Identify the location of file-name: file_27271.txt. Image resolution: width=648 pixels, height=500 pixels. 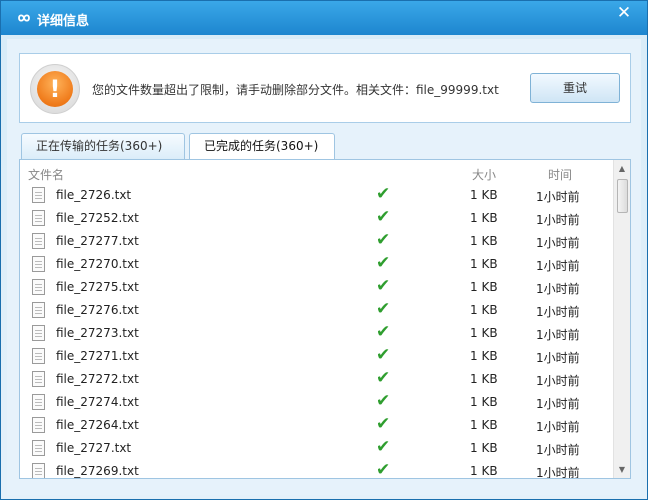
(97, 356).